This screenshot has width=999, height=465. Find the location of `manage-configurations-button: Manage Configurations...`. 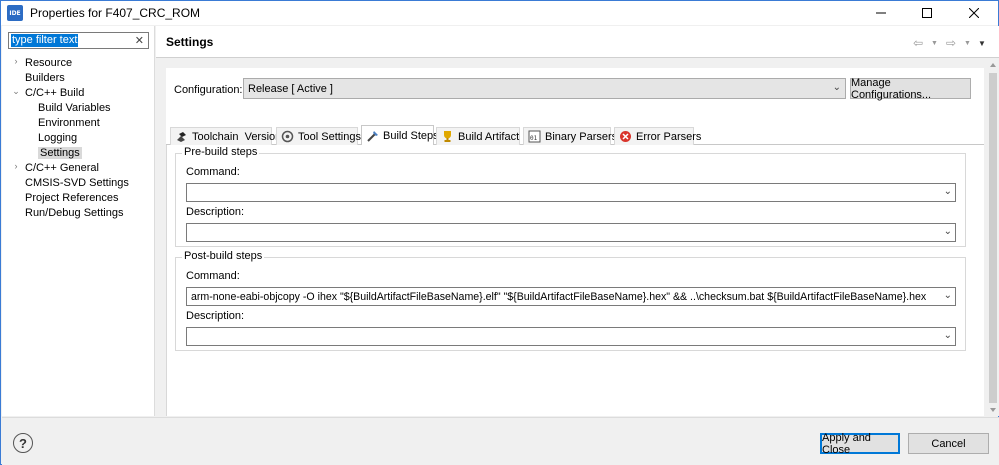

manage-configurations-button: Manage Configurations... is located at coordinates (910, 89).